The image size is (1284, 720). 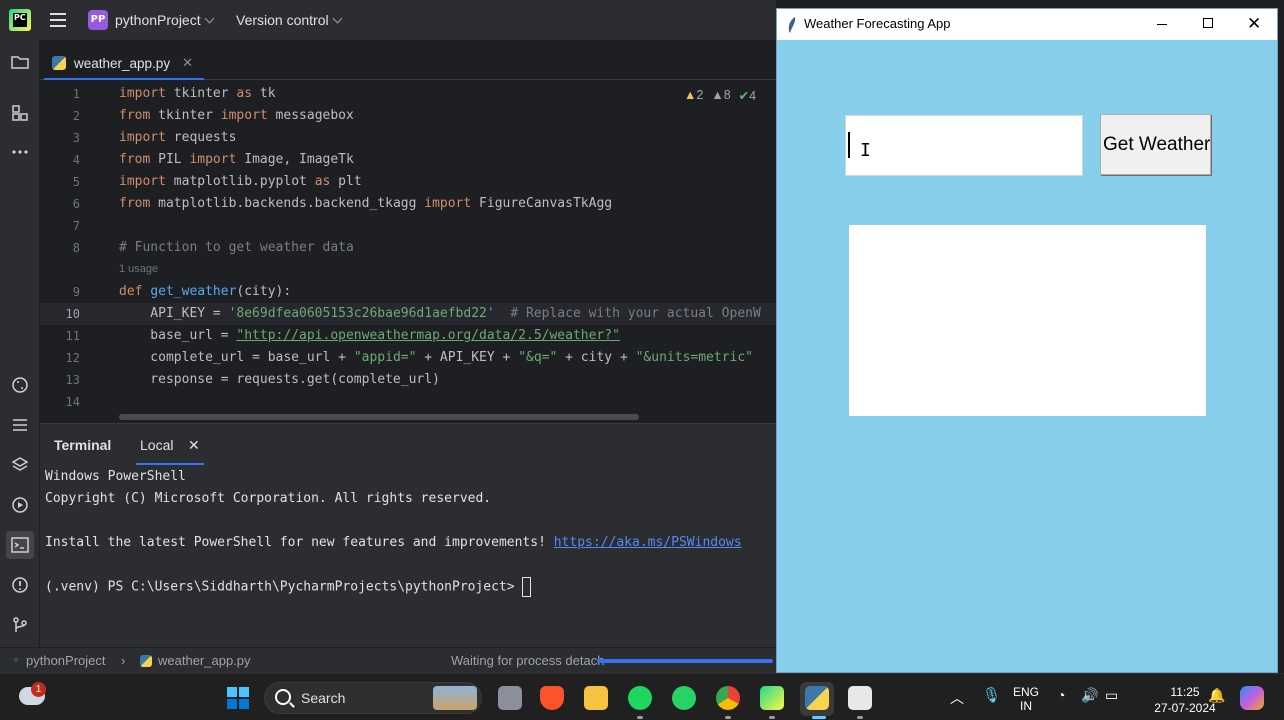 I want to click on copilot-icon, so click(x=1252, y=698).